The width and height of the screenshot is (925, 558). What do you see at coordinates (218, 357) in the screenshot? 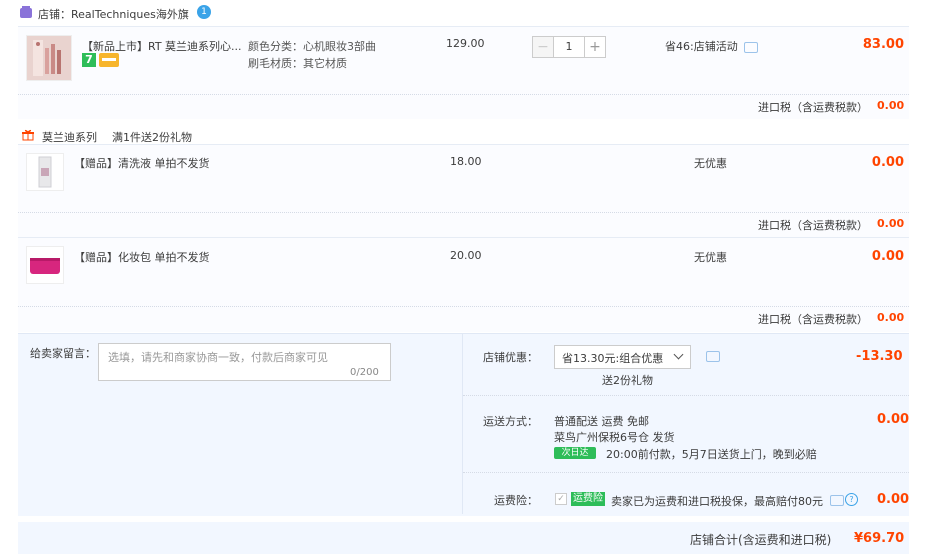
I see `message-placeholder: 选填，请先和商家协商一致，付款后商家可见` at bounding box center [218, 357].